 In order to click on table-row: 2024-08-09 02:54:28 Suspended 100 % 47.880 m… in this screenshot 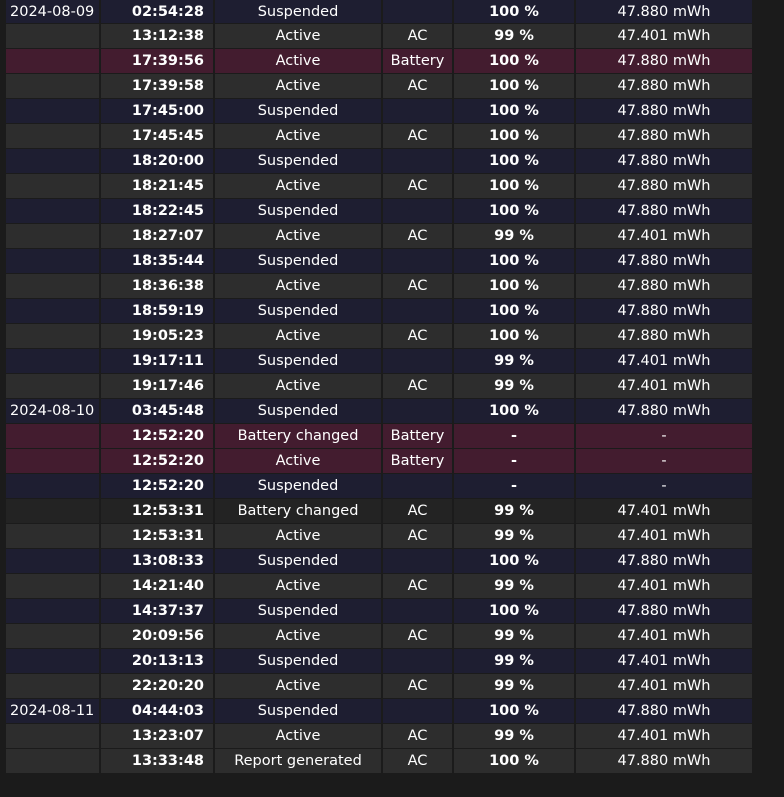, I will do `click(379, 12)`.